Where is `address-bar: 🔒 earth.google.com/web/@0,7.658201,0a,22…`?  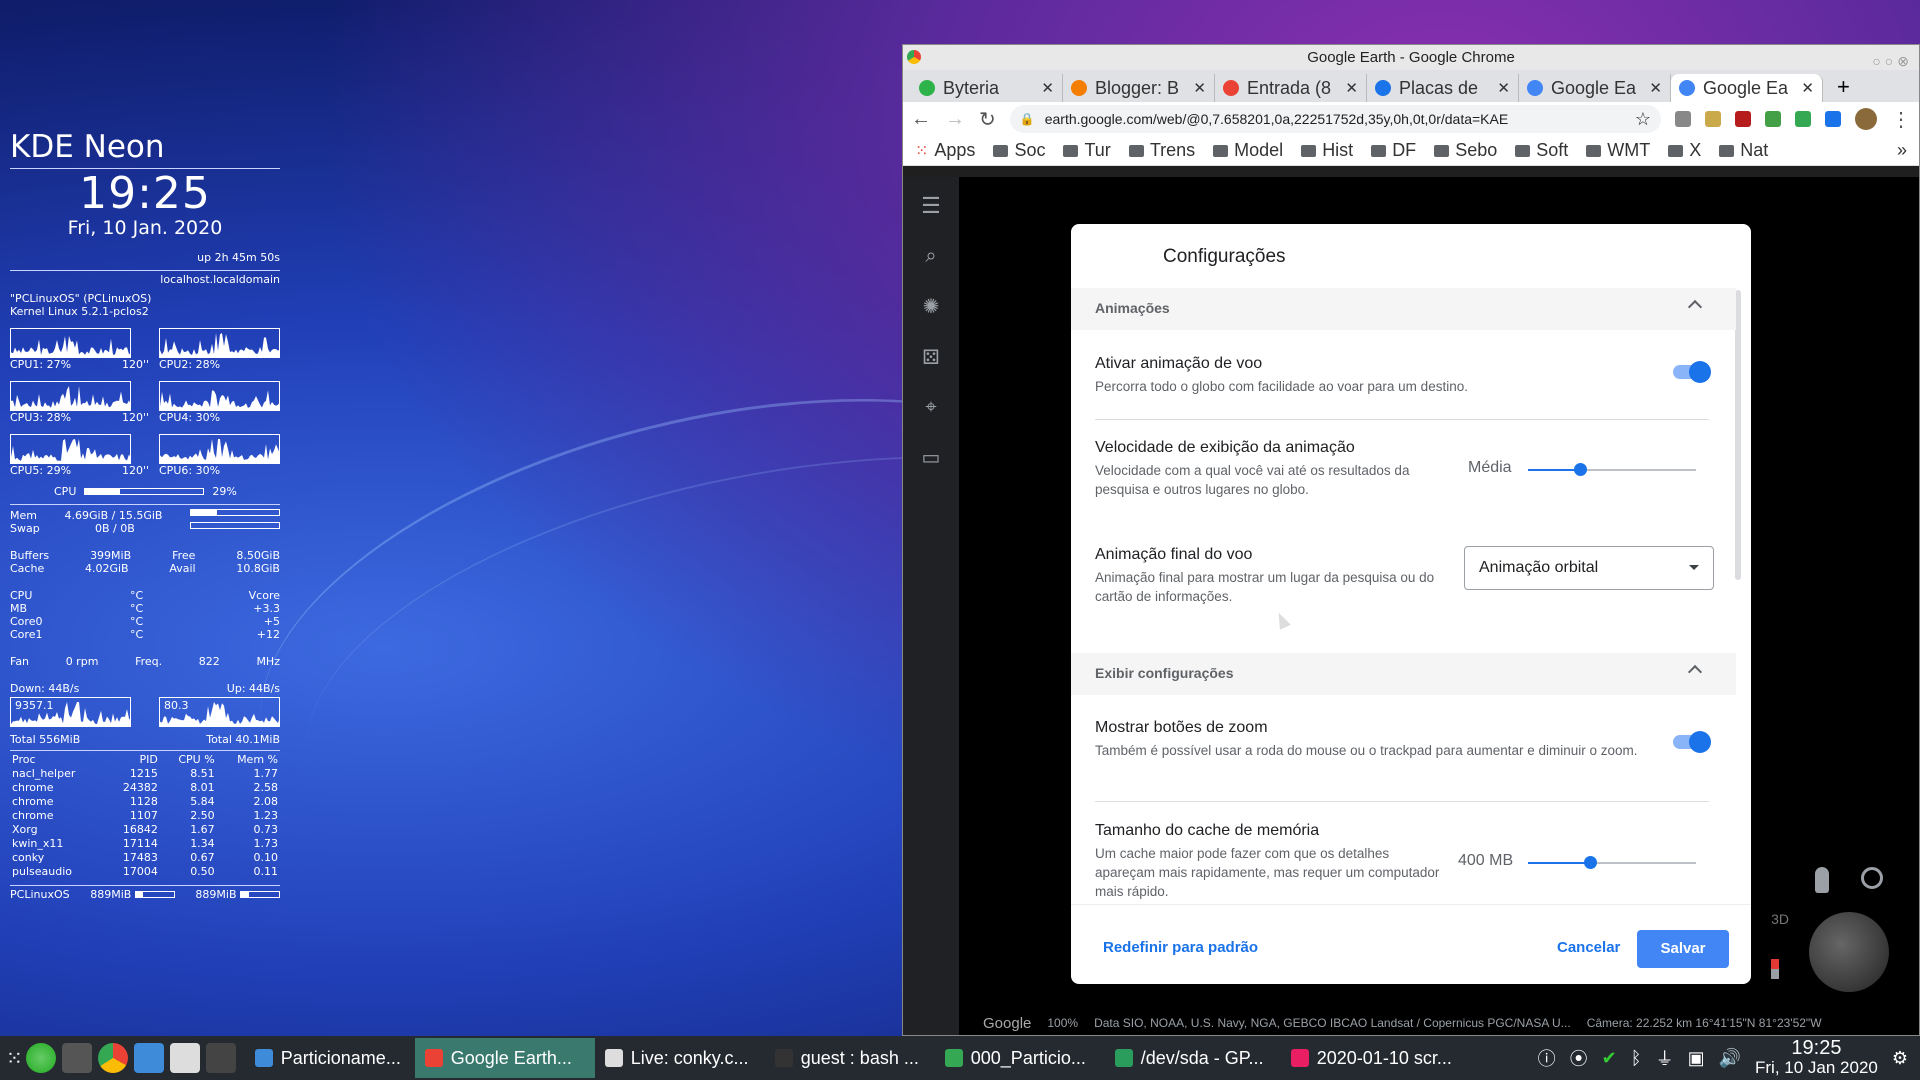 address-bar: 🔒 earth.google.com/web/@0,7.658201,0a,22… is located at coordinates (1335, 119).